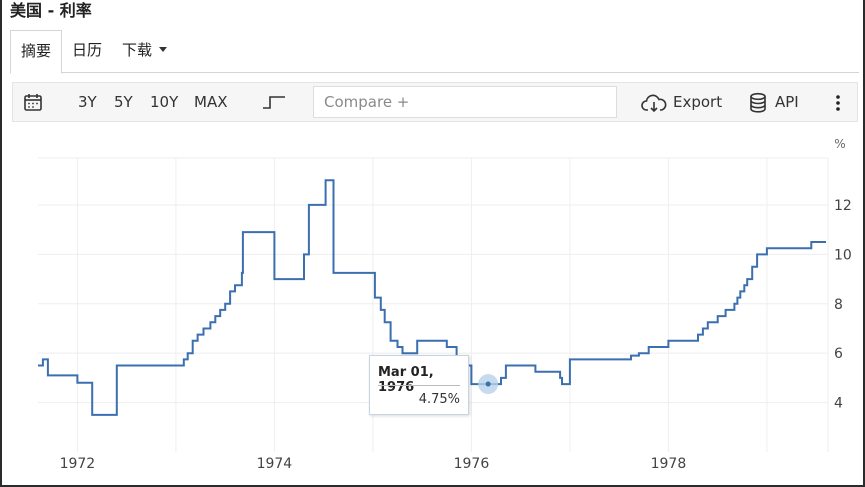 This screenshot has width=865, height=487. I want to click on calendar-icon, so click(33, 102).